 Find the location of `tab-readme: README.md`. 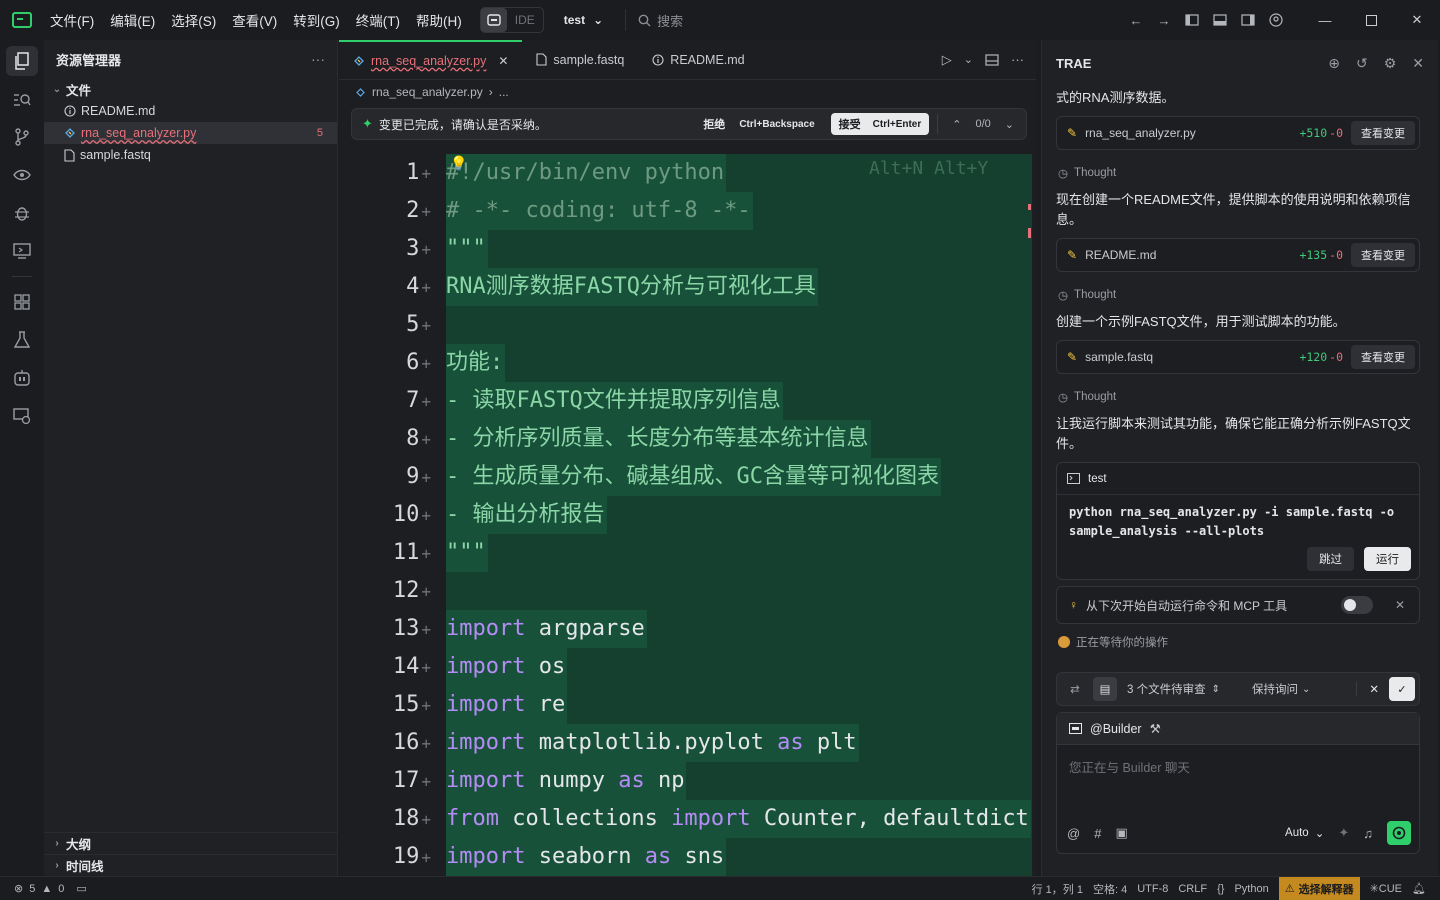

tab-readme: README.md is located at coordinates (698, 59).